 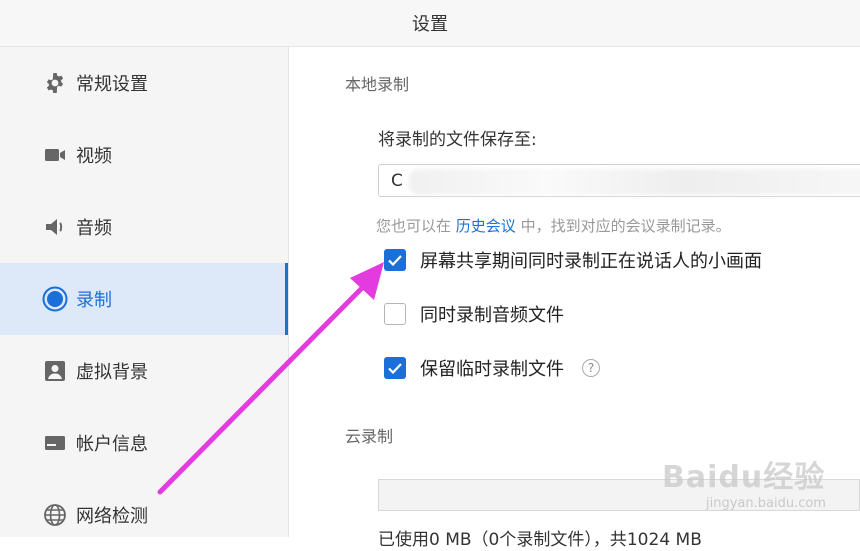 What do you see at coordinates (55, 155) in the screenshot?
I see `video-camera-icon` at bounding box center [55, 155].